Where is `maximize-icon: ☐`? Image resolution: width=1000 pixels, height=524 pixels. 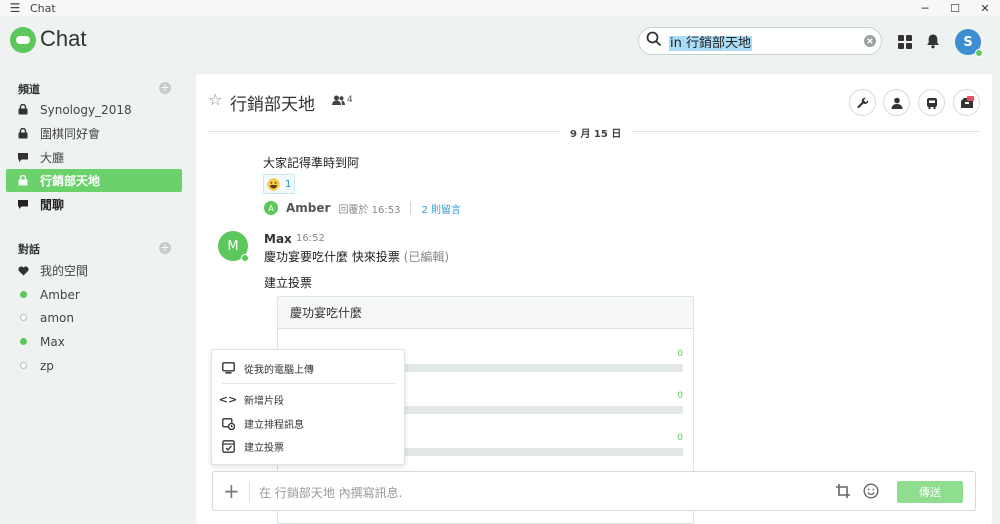 maximize-icon: ☐ is located at coordinates (955, 8).